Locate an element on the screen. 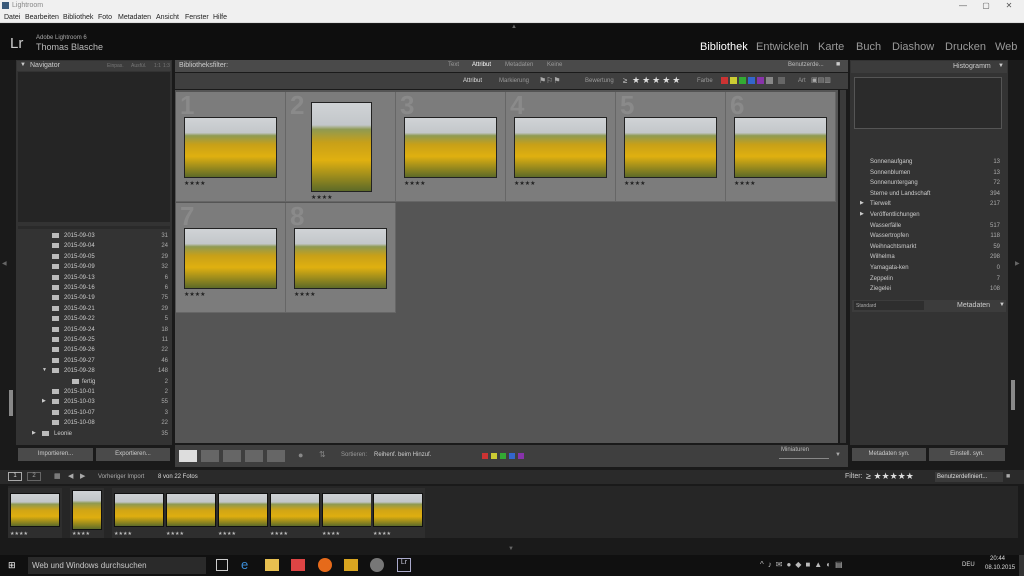  app-icon is located at coordinates (377, 565).